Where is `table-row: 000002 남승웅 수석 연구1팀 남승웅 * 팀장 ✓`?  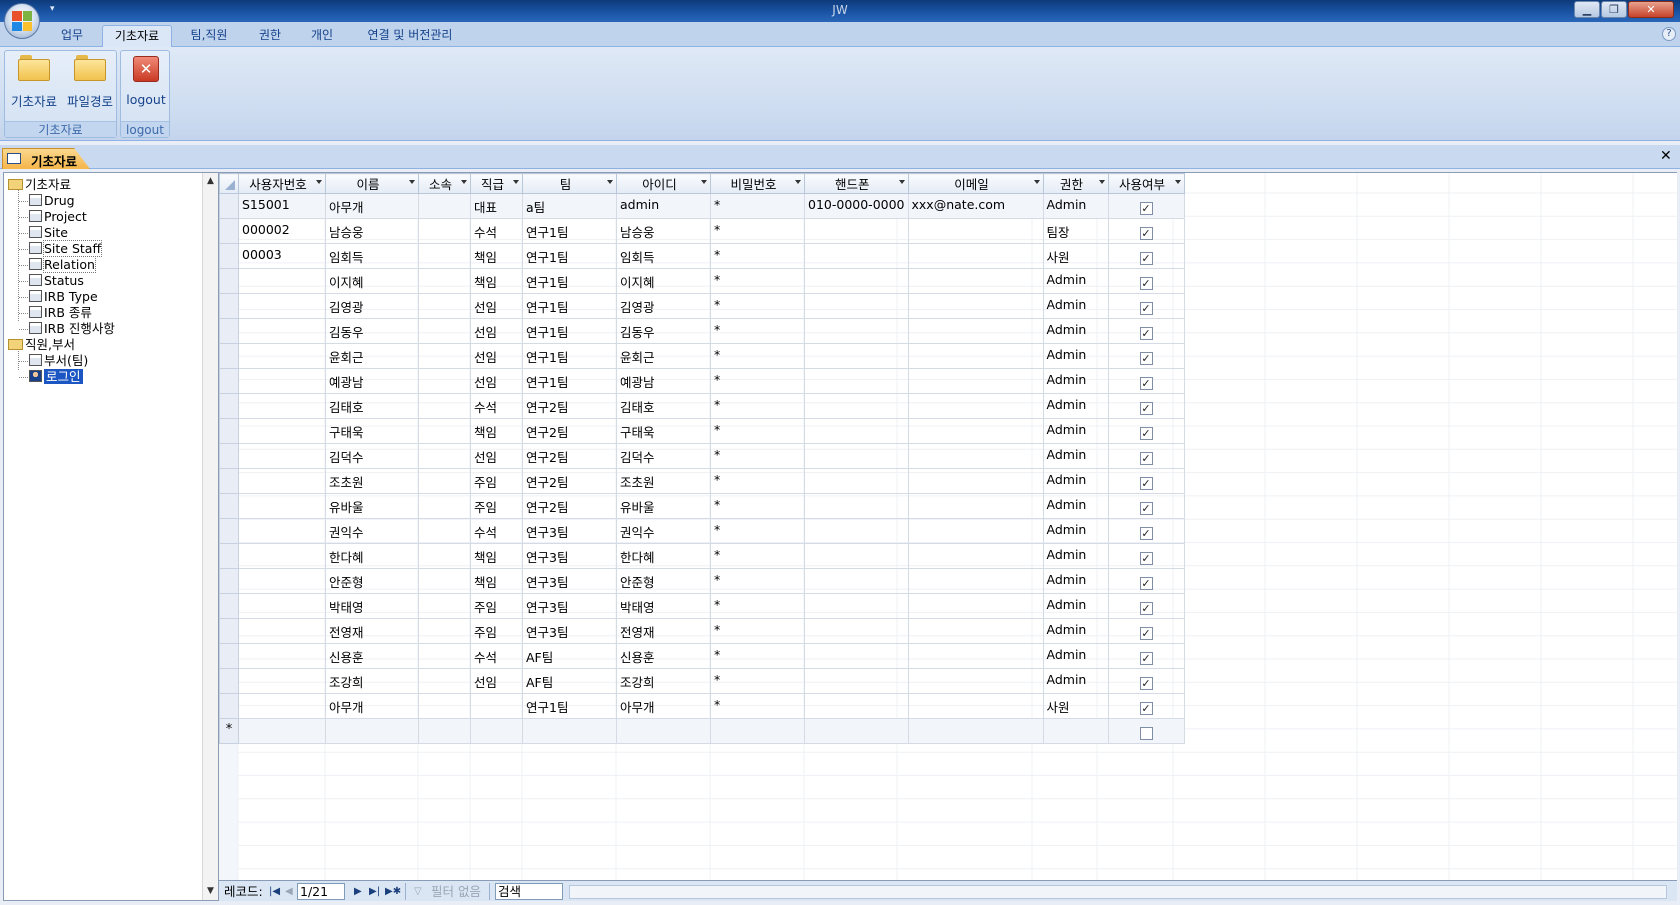 table-row: 000002 남승웅 수석 연구1팀 남승웅 * 팀장 ✓ is located at coordinates (702, 231).